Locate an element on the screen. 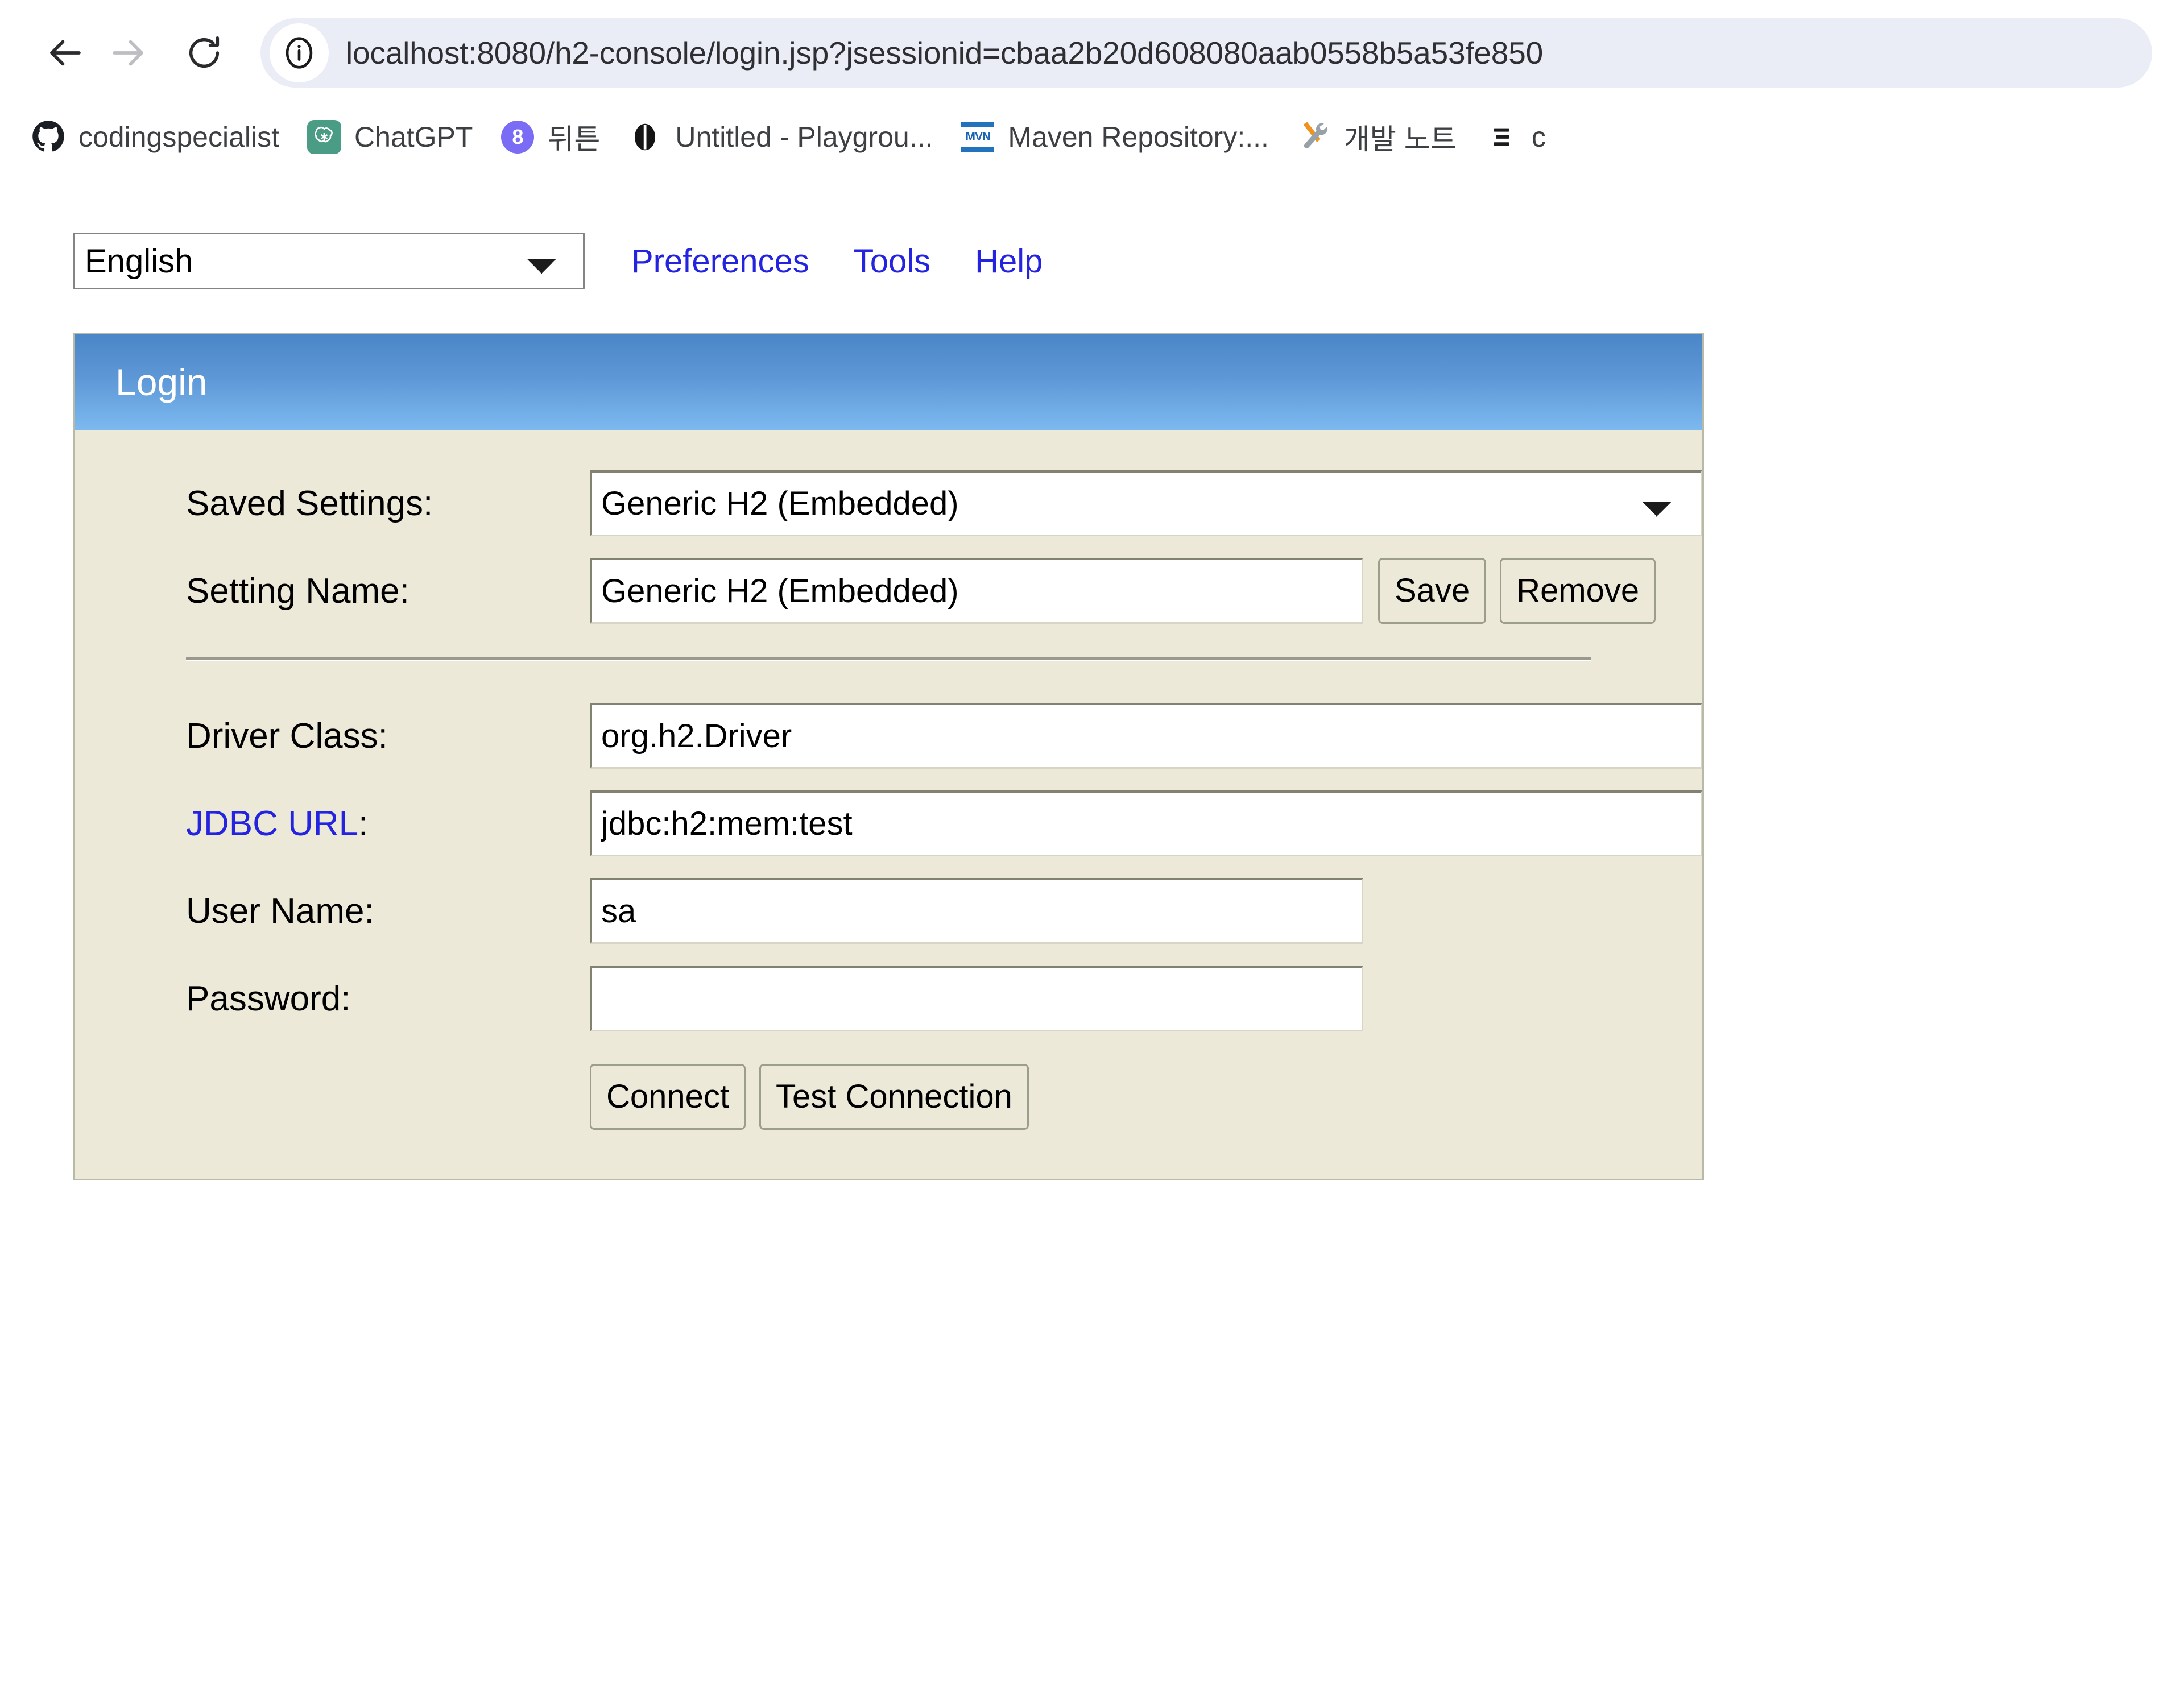 The width and height of the screenshot is (2184, 1707). back-arrow-icon is located at coordinates (65, 52).